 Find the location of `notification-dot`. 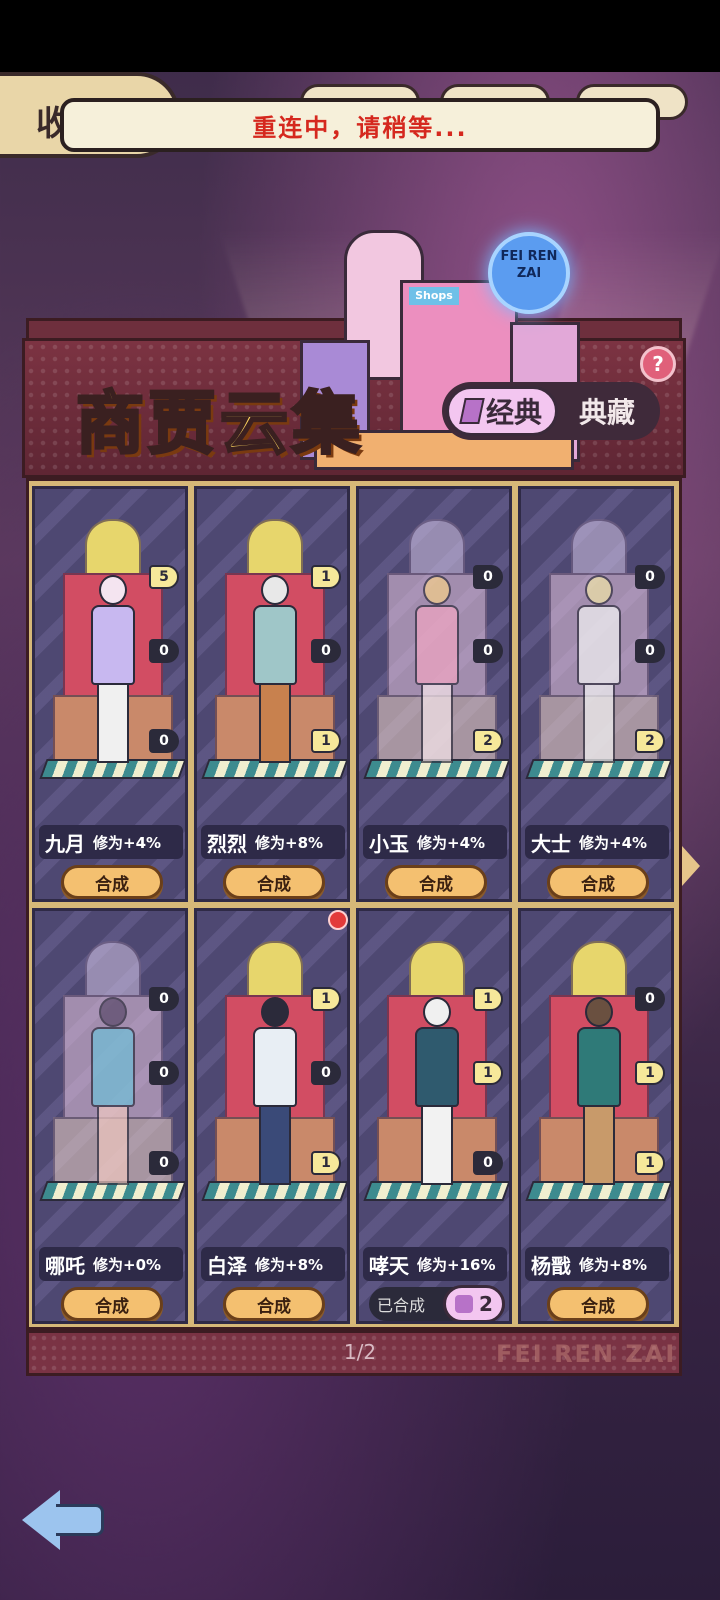

notification-dot is located at coordinates (338, 920).